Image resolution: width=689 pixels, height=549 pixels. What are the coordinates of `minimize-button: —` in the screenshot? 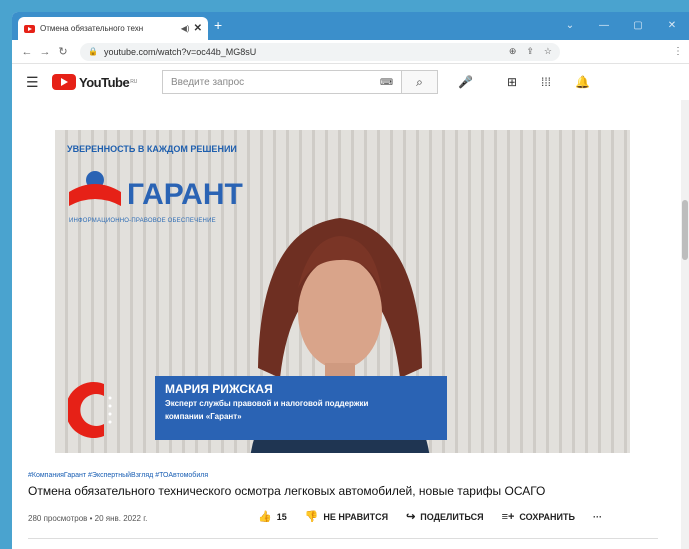 It's located at (604, 26).